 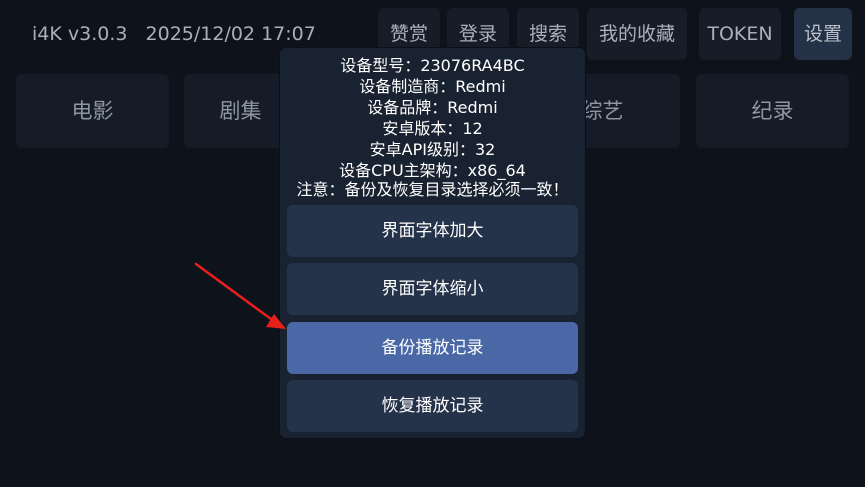 What do you see at coordinates (80, 34) in the screenshot?
I see `app-version: i4K v3.0.3` at bounding box center [80, 34].